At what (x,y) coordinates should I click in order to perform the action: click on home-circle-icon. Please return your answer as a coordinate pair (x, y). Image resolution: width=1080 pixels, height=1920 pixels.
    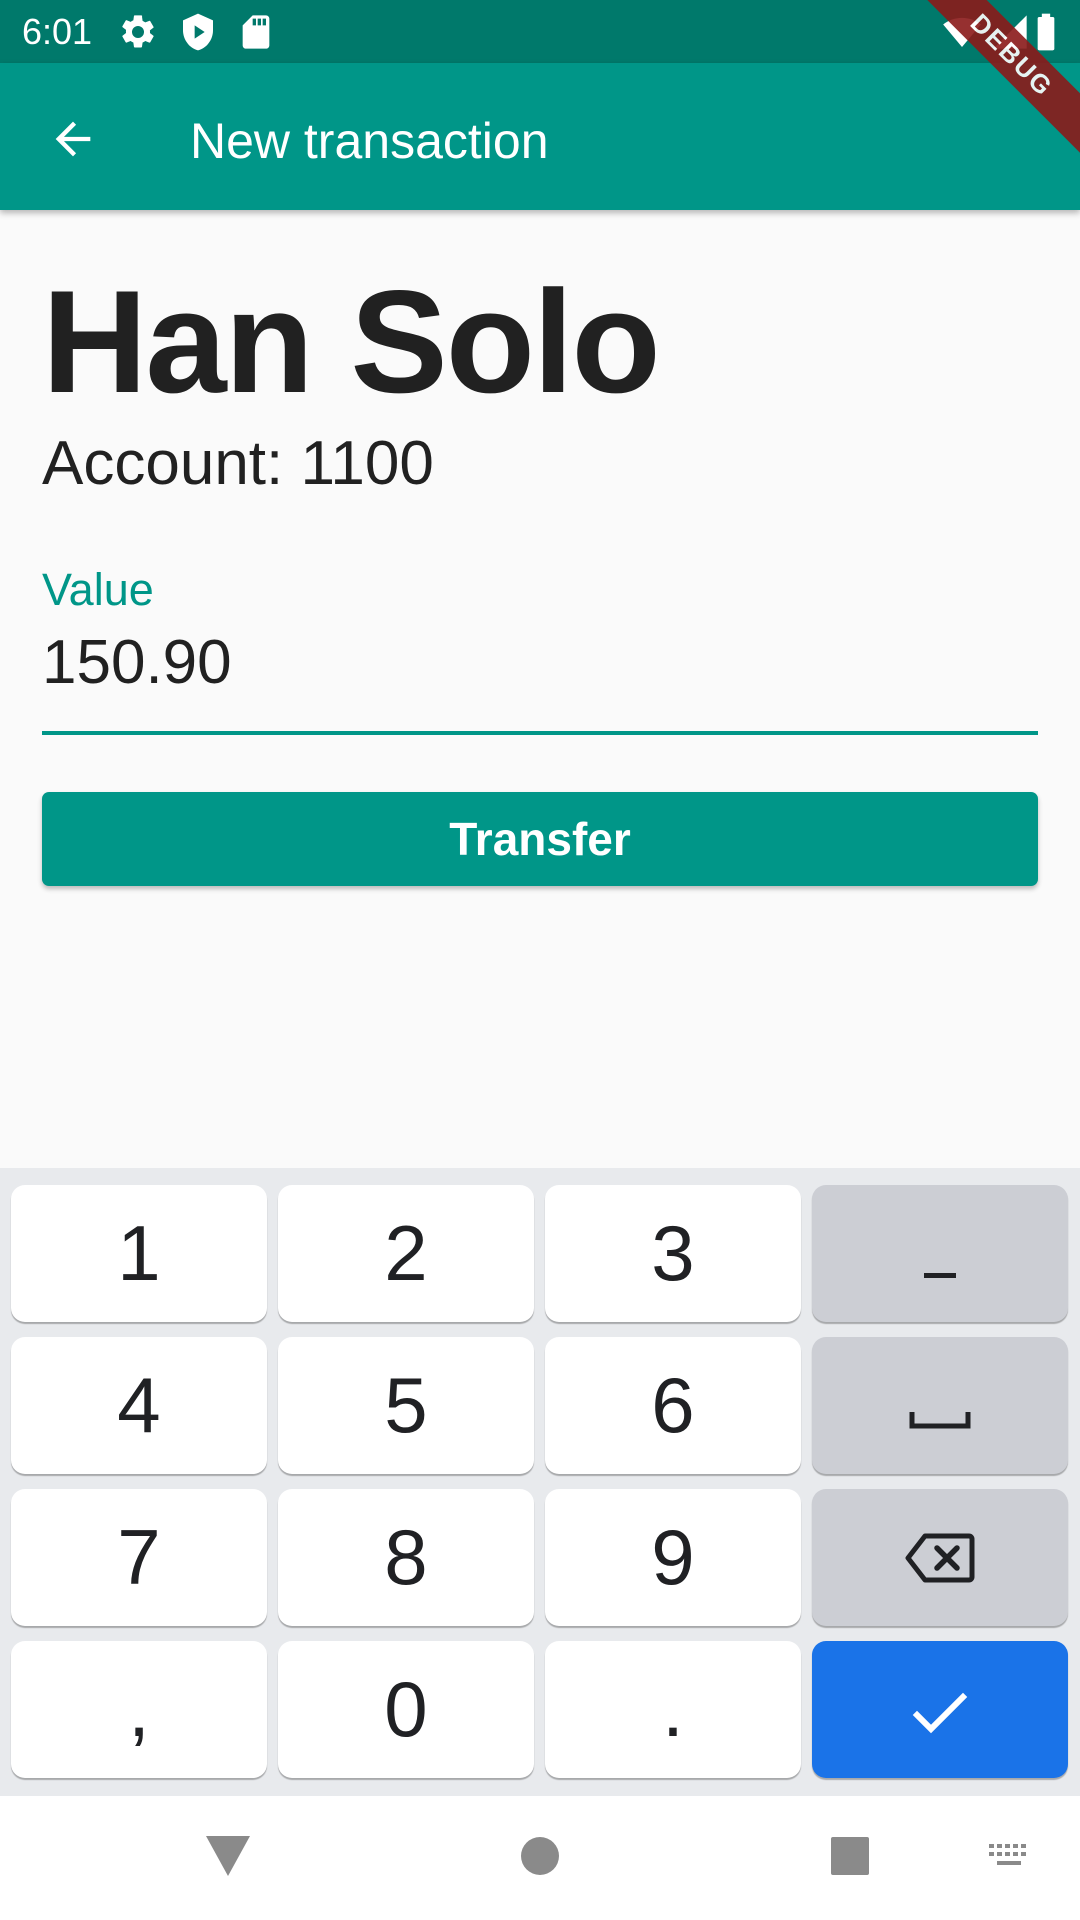
    Looking at the image, I should click on (540, 1858).